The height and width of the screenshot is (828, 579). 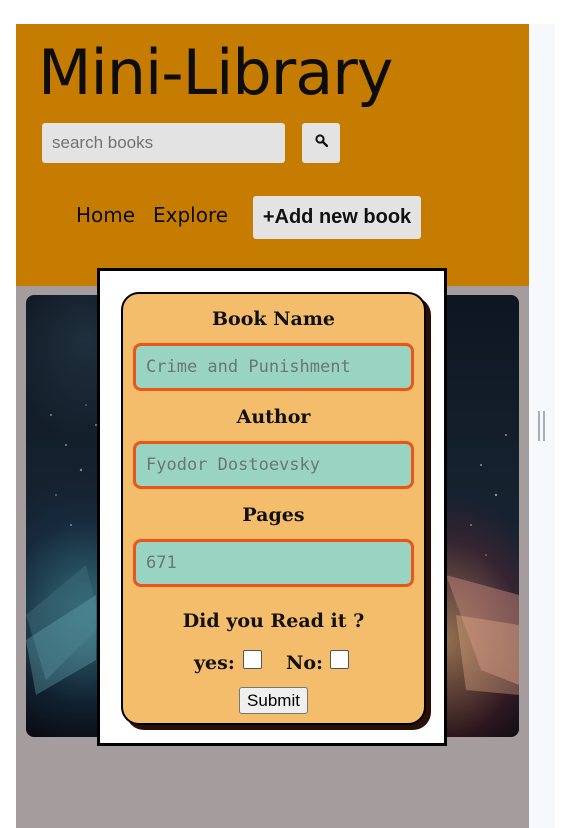 I want to click on read-question-label: Did you Read it ?, so click(x=273, y=621).